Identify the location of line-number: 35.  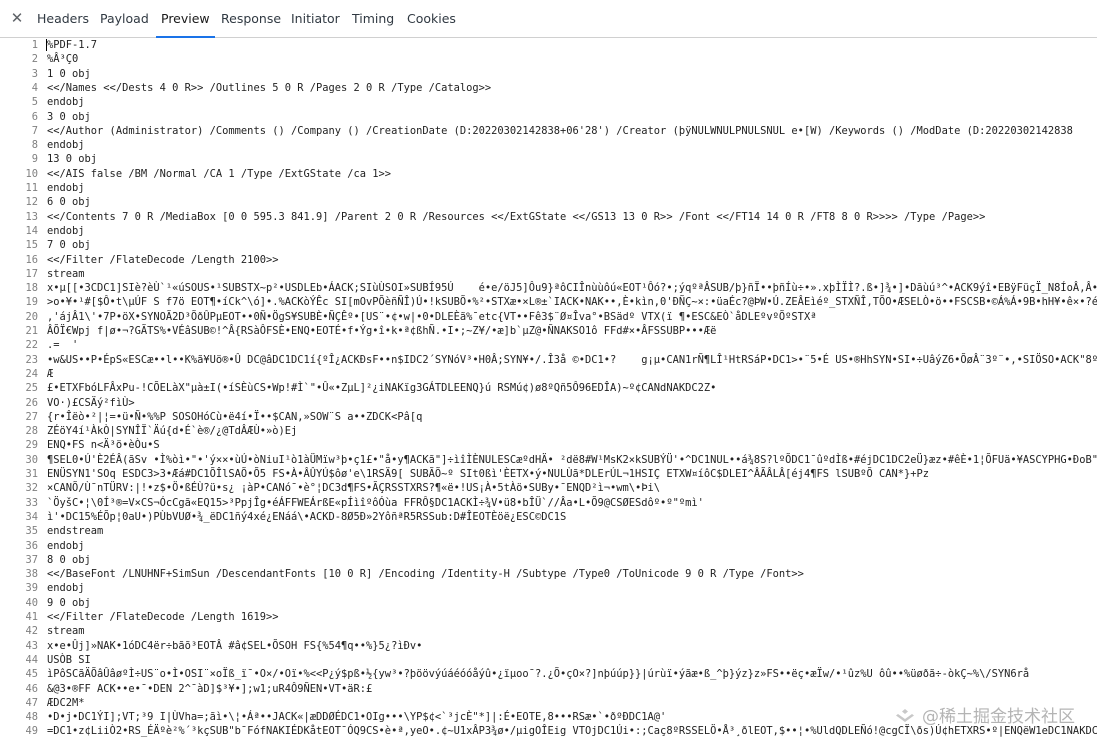
(31, 531).